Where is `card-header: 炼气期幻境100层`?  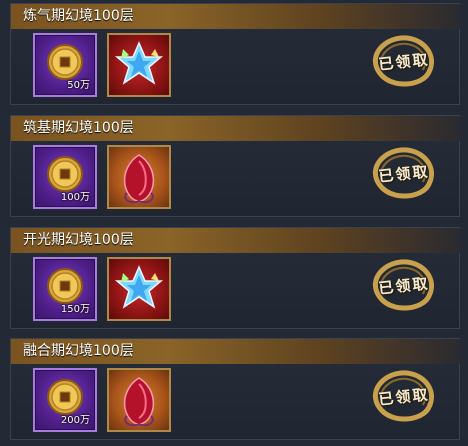 card-header: 炼气期幻境100层 is located at coordinates (235, 16).